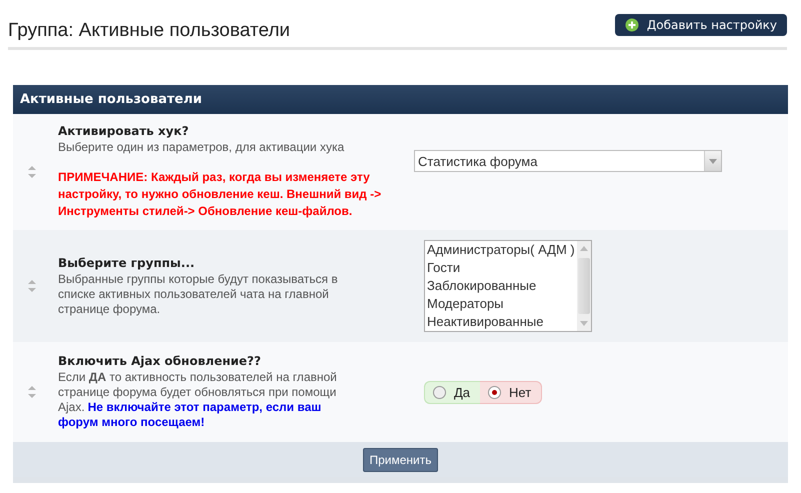 The width and height of the screenshot is (801, 493). What do you see at coordinates (198, 400) in the screenshot?
I see `setting-description: Если ДА то активность пользователей на главной странице форума будет обновляться при помощи Ajax. Не включайте этот параметр, если ваш форум много посещаем!` at bounding box center [198, 400].